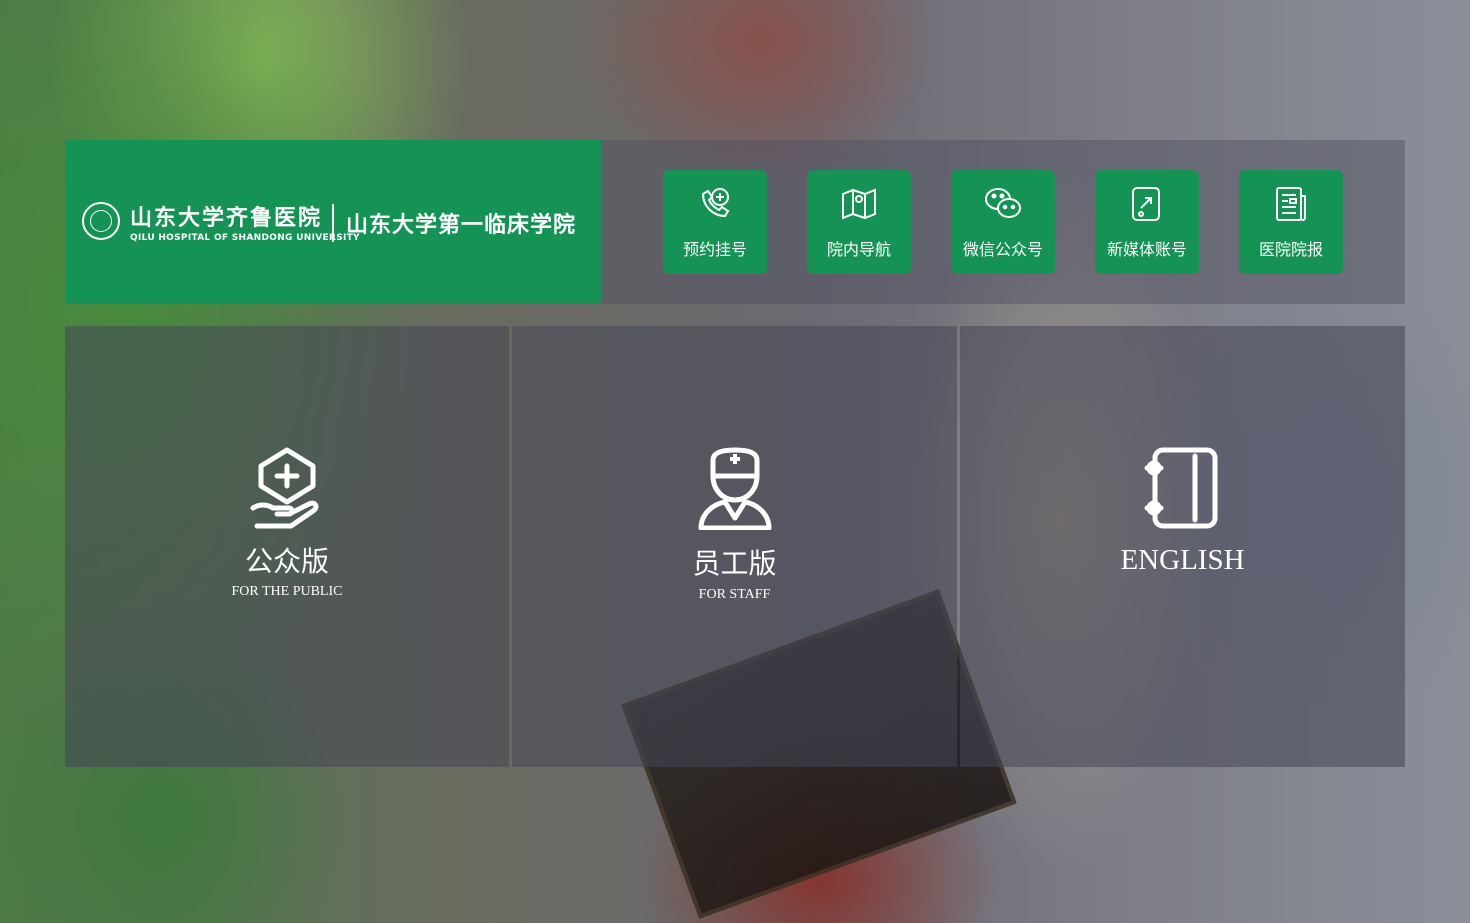 The height and width of the screenshot is (923, 1470). I want to click on quick-link-media: 新媒体账号, so click(1147, 222).